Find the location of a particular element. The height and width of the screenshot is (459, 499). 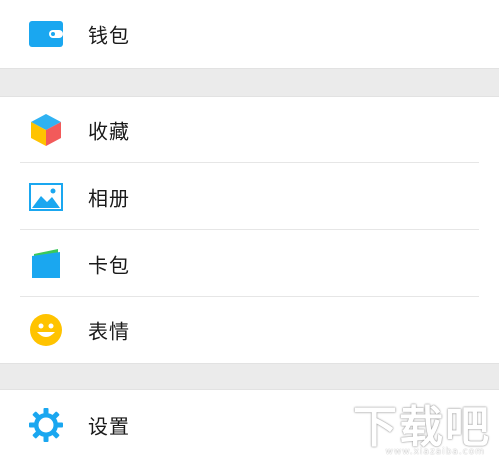

smiley-icon is located at coordinates (46, 330).